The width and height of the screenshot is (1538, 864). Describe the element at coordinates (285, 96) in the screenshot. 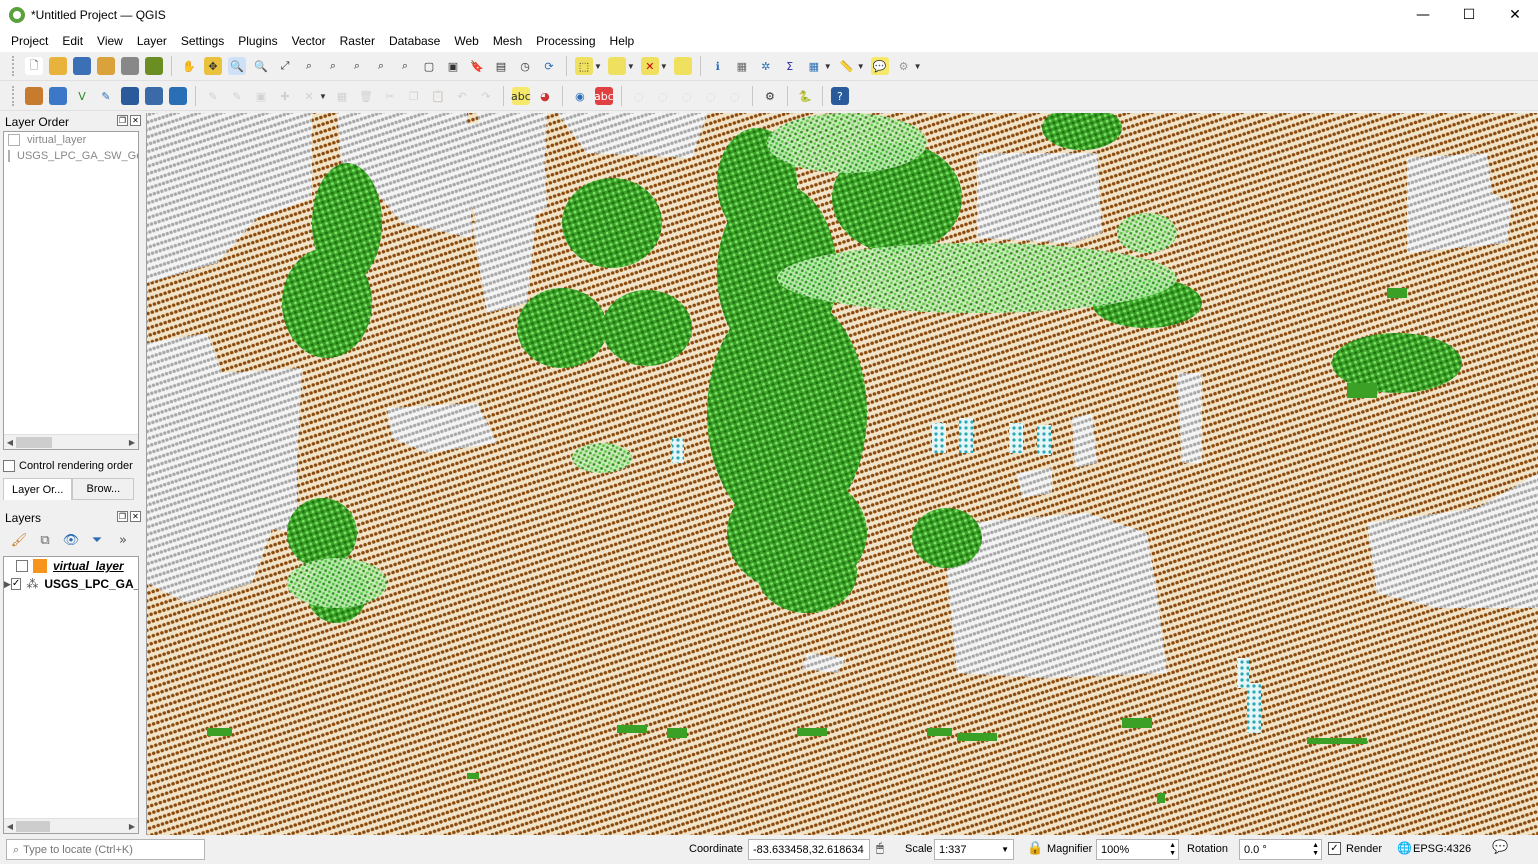

I see `add-feature-icon: ✚` at that location.